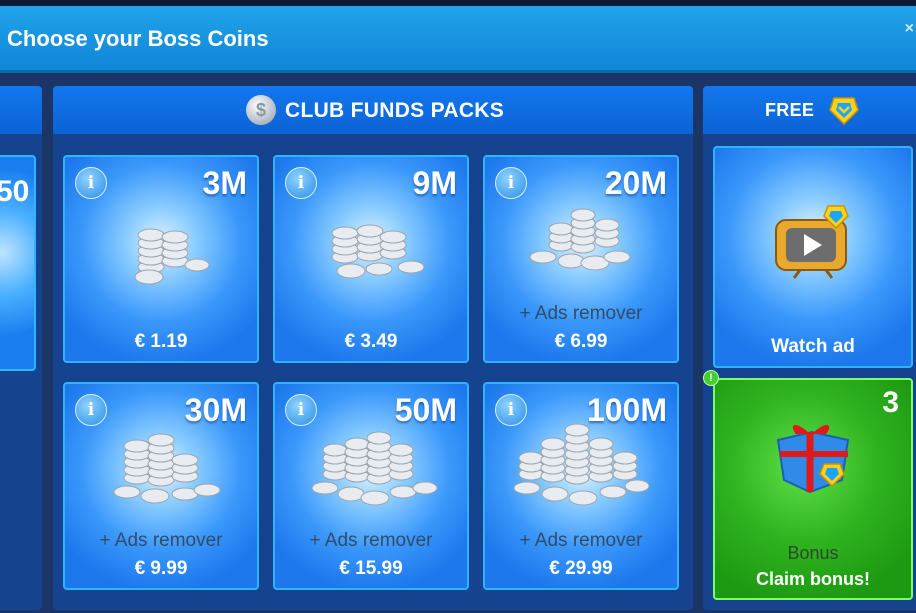 Image resolution: width=916 pixels, height=613 pixels. I want to click on pack-card-20m: i 20M + Ads remover € 6.99, so click(581, 259).